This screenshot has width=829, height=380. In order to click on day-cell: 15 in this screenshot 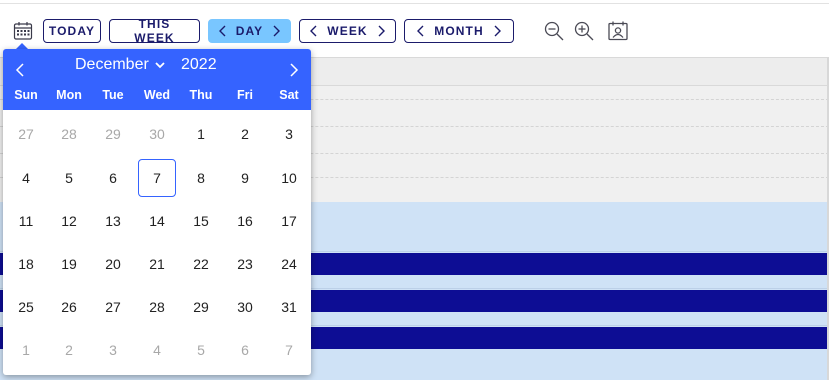, I will do `click(201, 221)`.